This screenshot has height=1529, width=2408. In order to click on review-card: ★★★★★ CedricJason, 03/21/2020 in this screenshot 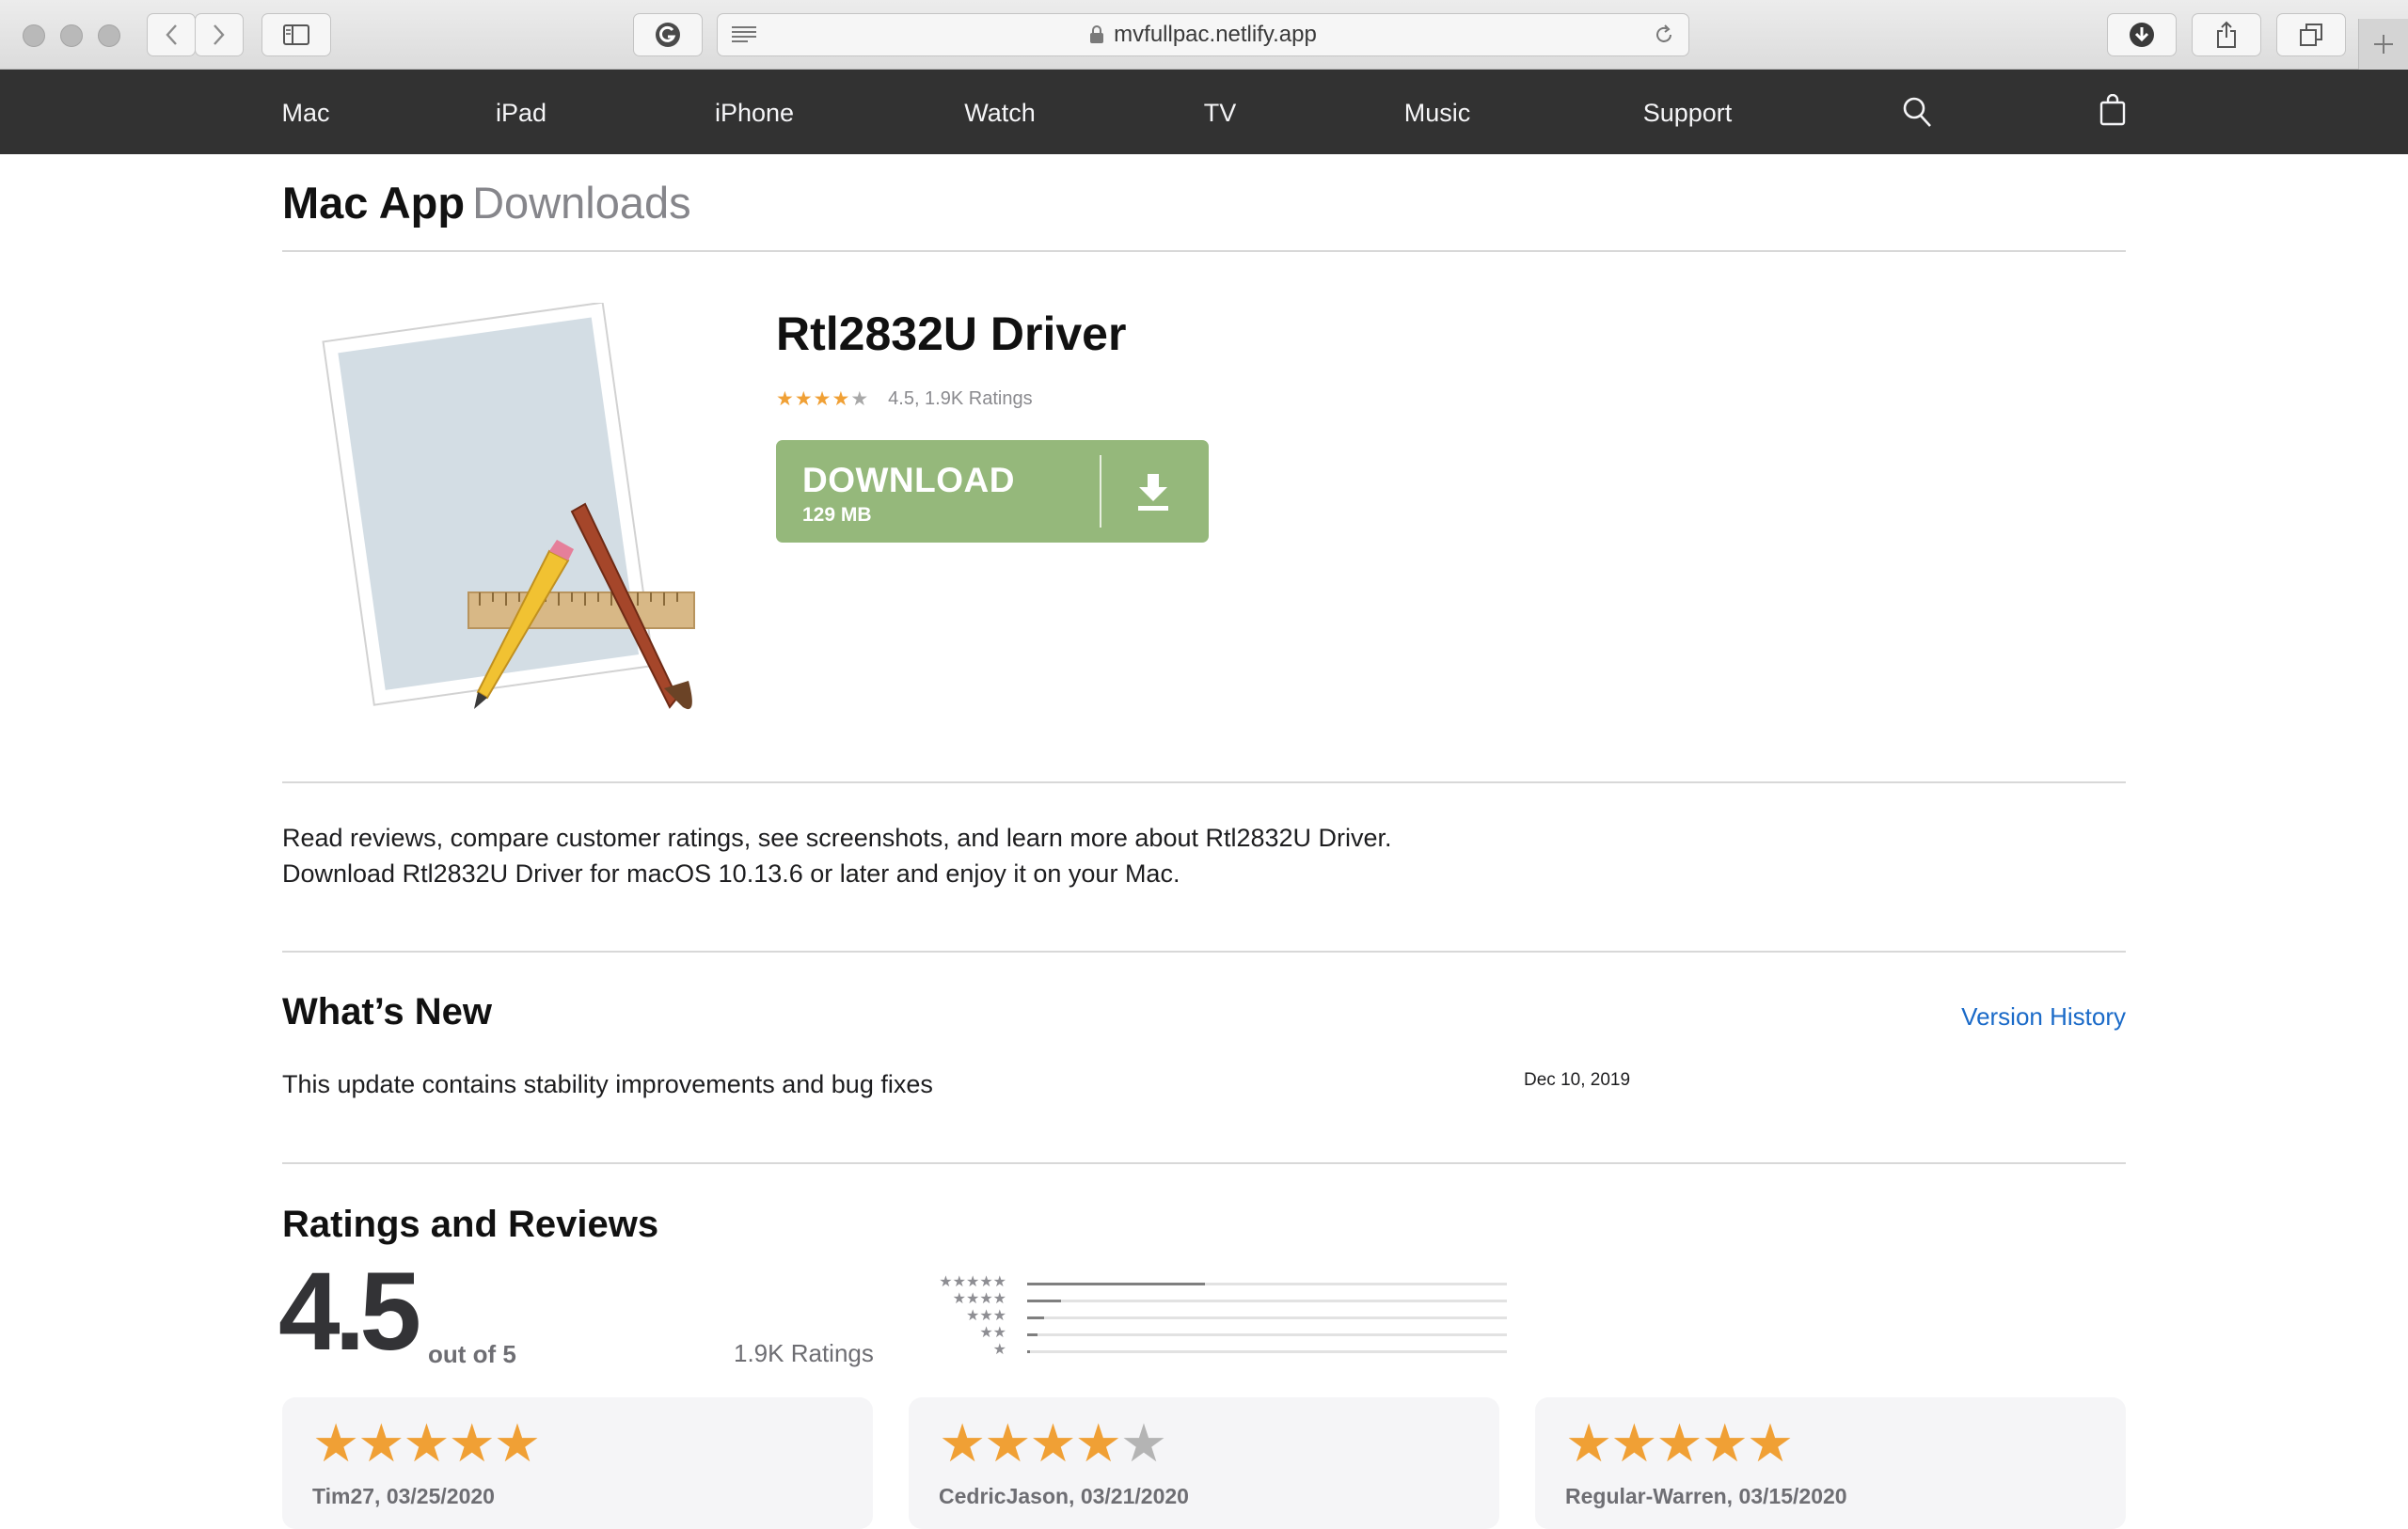, I will do `click(1204, 1463)`.